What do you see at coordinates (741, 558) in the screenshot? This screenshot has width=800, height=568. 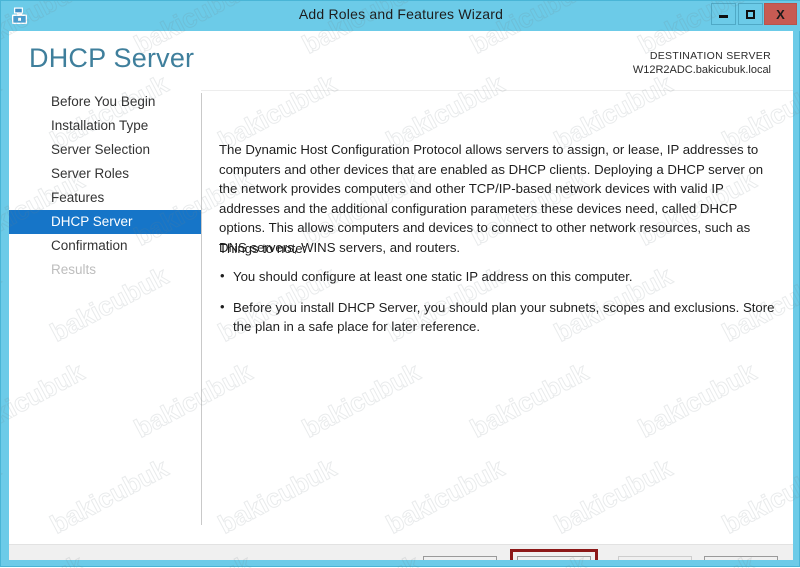 I see `cancel-button: Cancel` at bounding box center [741, 558].